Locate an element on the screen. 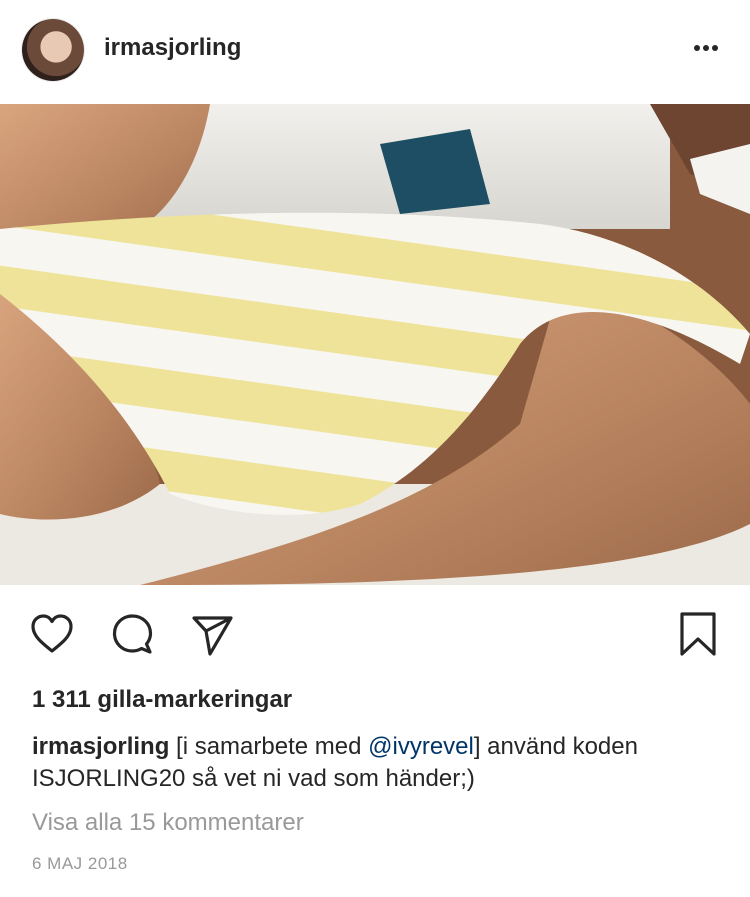 This screenshot has width=750, height=897. action-bar is located at coordinates (375, 633).